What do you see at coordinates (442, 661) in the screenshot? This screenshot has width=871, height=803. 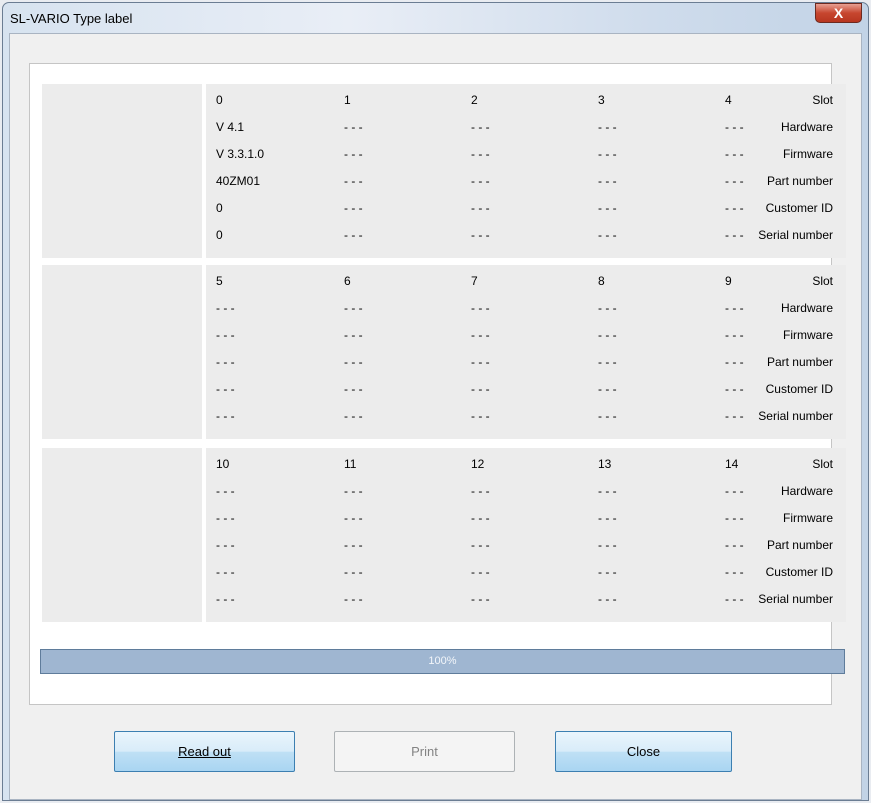 I see `progress-text: 100%` at bounding box center [442, 661].